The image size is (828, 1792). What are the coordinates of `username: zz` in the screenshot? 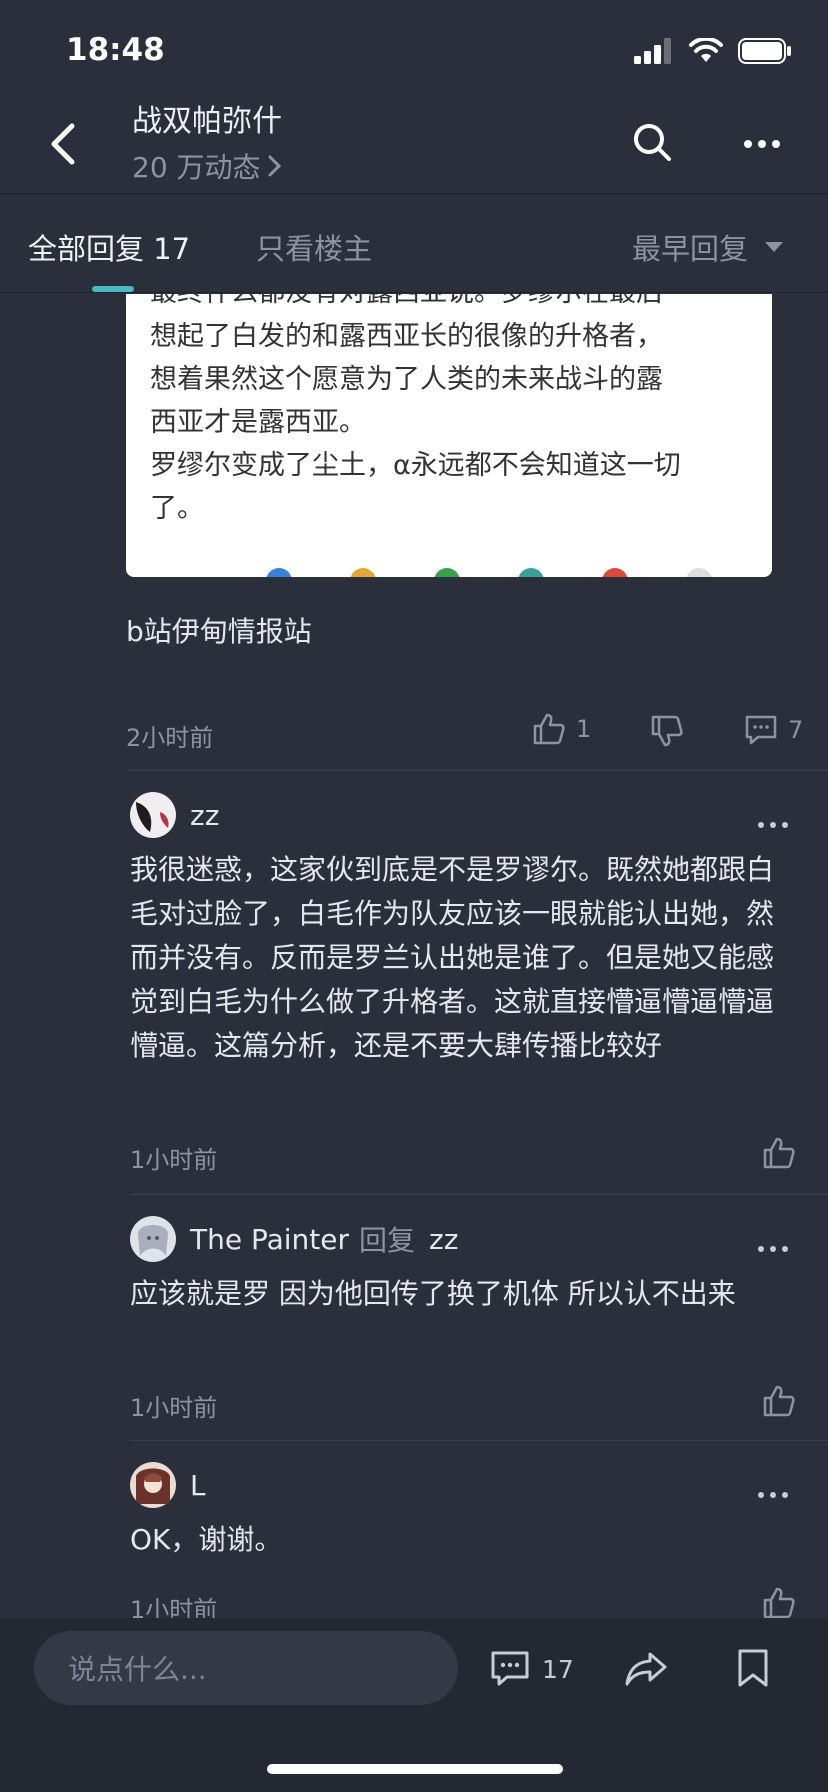 It's located at (204, 815).